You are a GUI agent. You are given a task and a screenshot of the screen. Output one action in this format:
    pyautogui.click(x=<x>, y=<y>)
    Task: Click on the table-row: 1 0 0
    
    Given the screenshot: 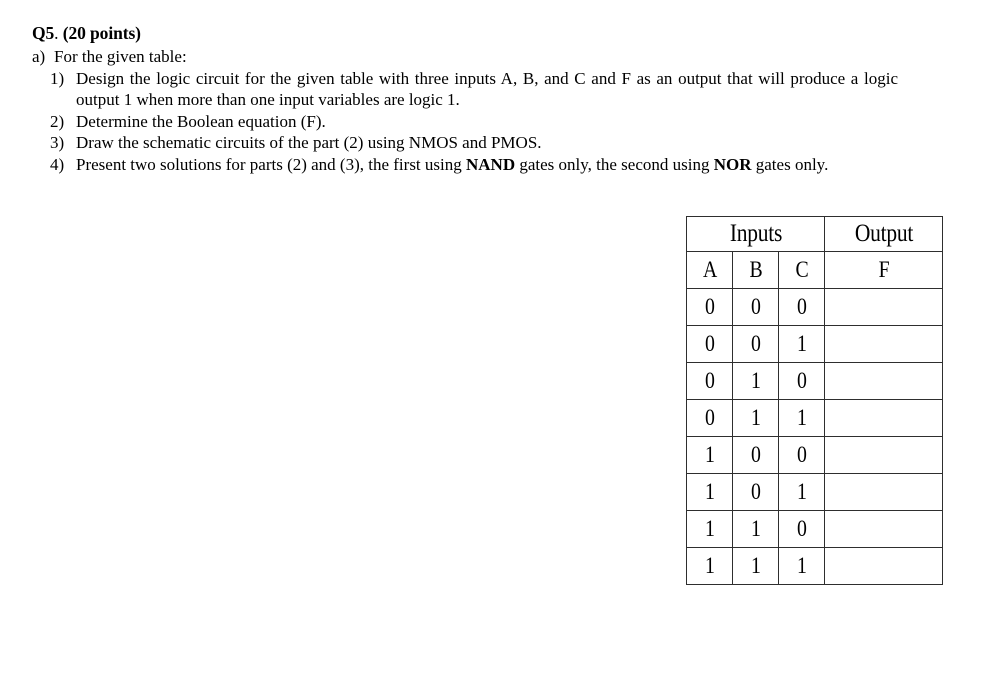 What is the action you would take?
    pyautogui.click(x=815, y=455)
    